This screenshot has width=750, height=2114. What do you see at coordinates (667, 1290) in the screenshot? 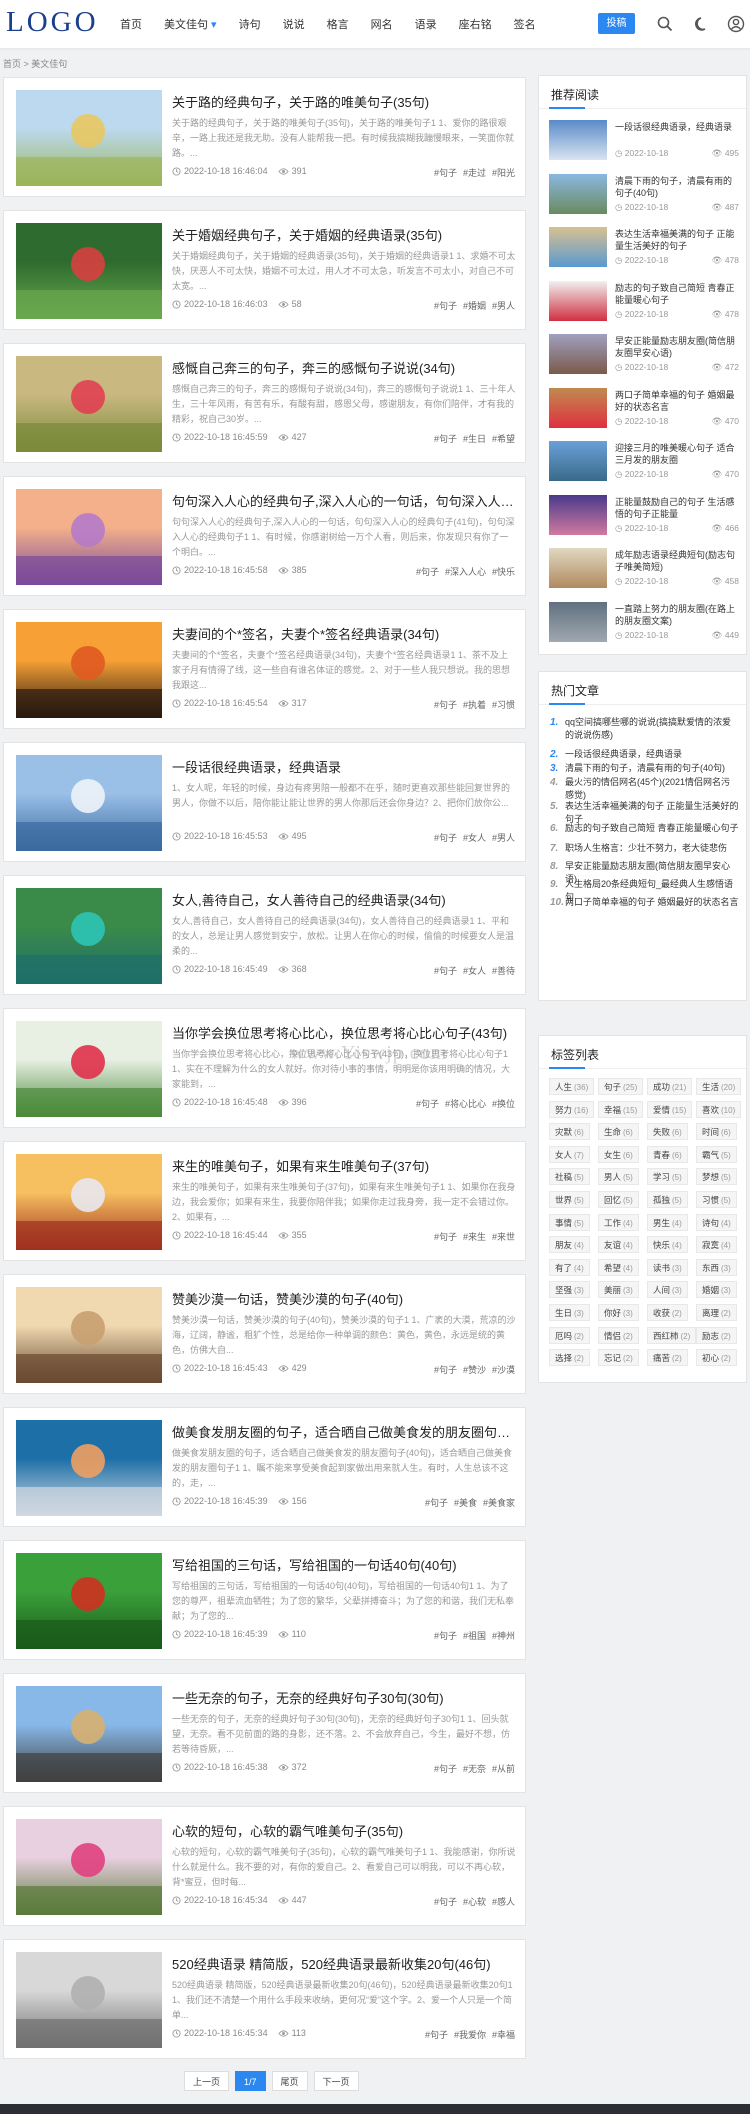
I see `tag-link: 人间 (3)` at bounding box center [667, 1290].